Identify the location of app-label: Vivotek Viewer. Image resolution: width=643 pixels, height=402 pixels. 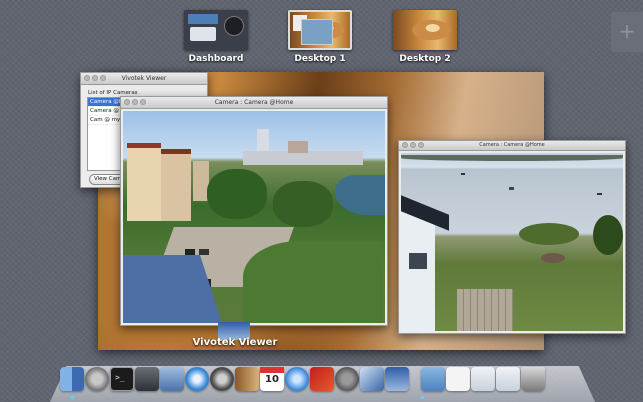
(235, 342).